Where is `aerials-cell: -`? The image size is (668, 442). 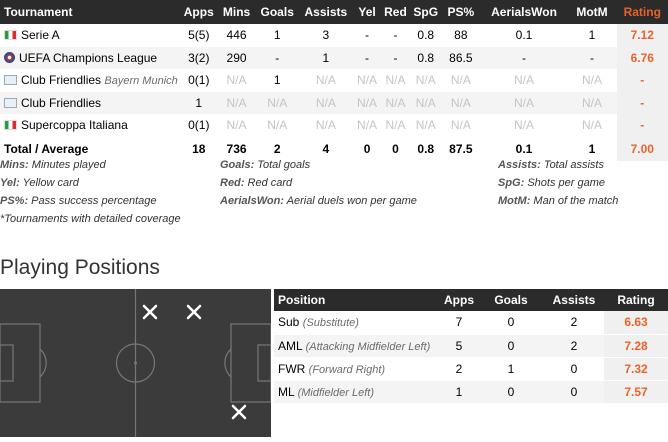
aerials-cell: - is located at coordinates (524, 57).